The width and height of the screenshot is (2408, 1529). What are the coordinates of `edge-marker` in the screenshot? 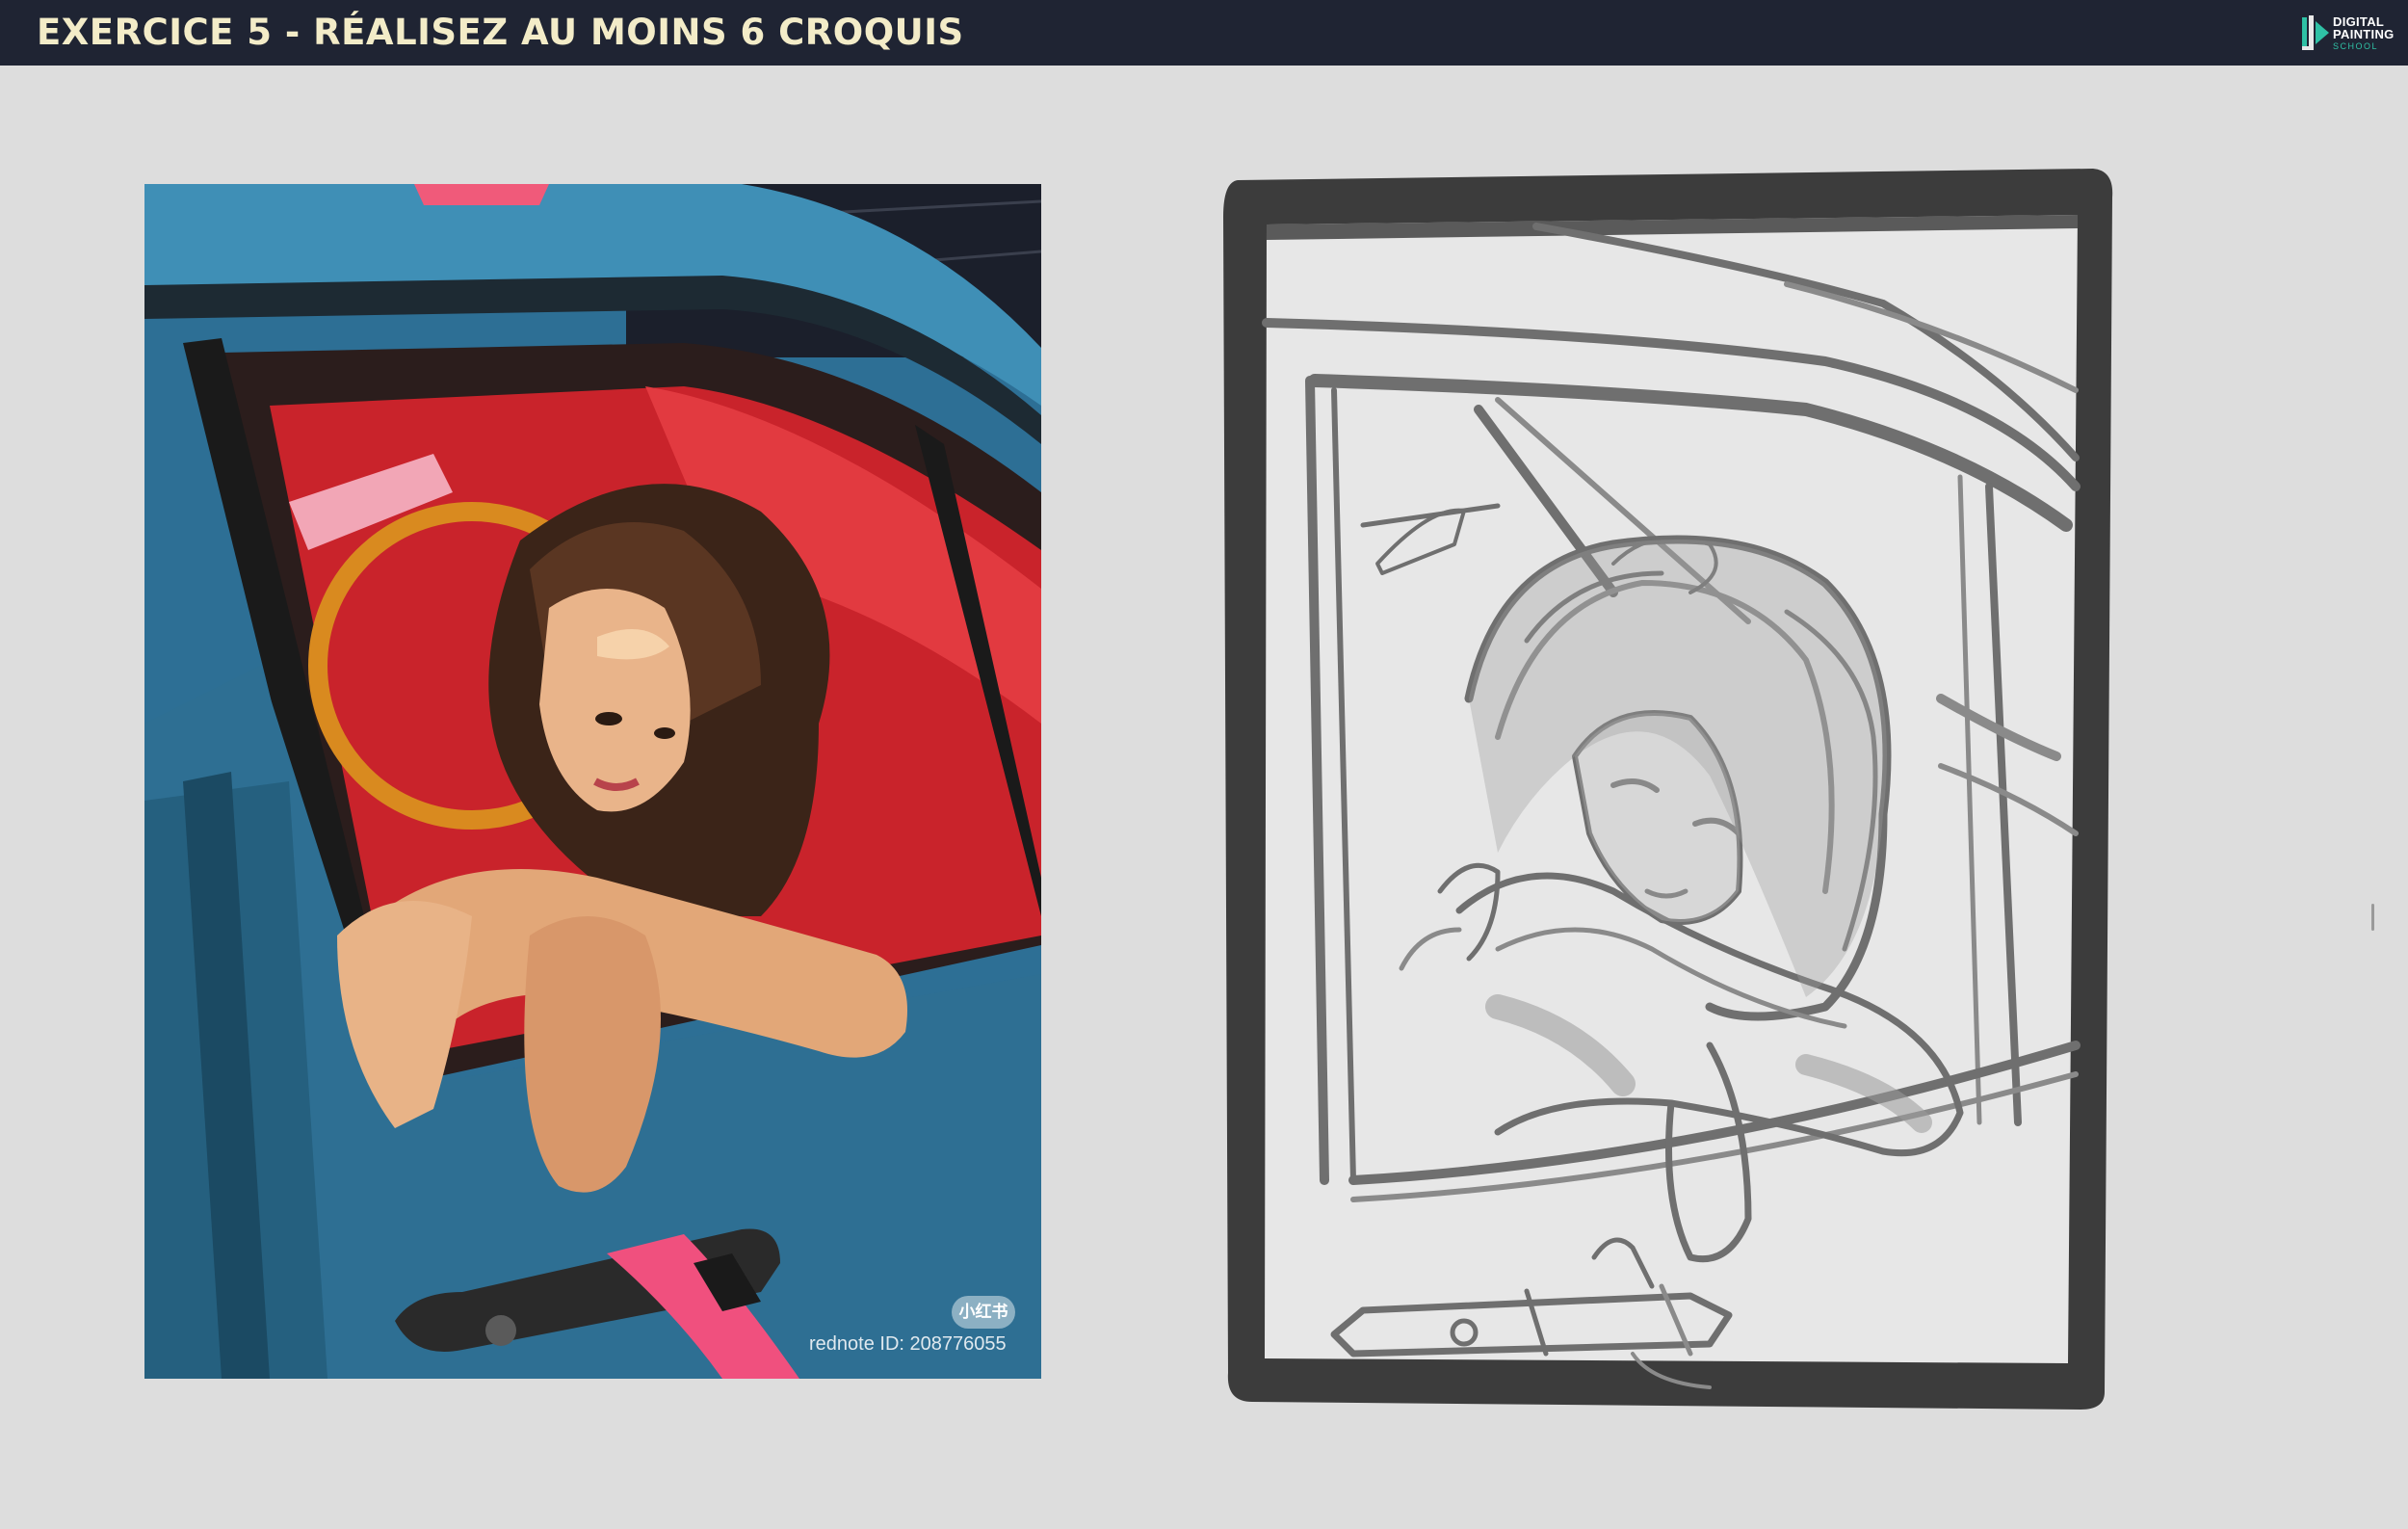 It's located at (2372, 918).